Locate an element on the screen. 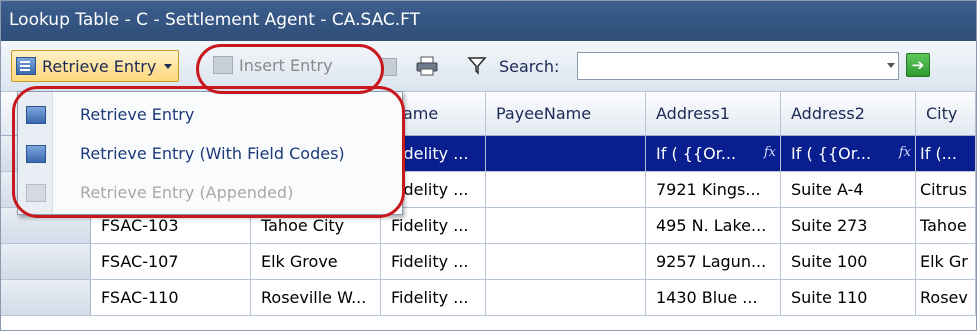 The height and width of the screenshot is (331, 977). arrow-right-icon: ➔ is located at coordinates (918, 65).